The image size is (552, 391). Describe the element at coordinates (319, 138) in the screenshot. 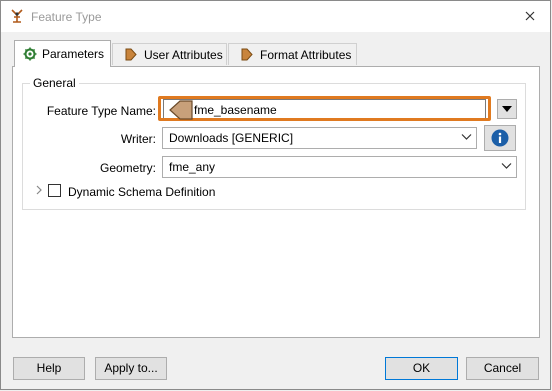

I see `writer-select: Downloads [GENERIC]` at that location.